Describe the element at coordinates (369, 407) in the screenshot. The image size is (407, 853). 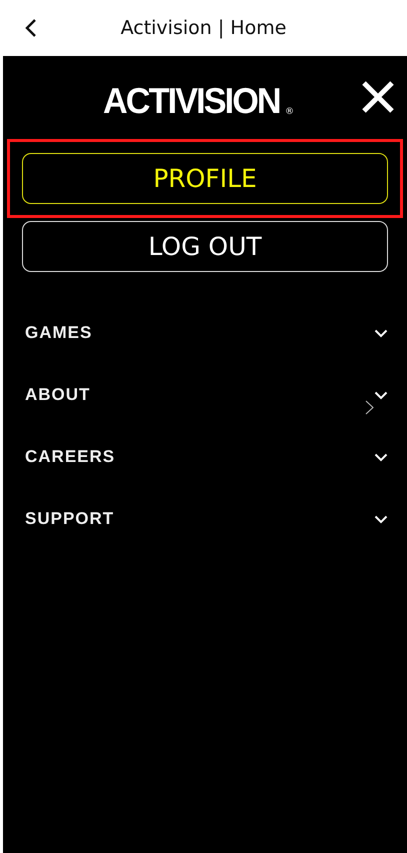
I see `chevron-right-icon` at that location.